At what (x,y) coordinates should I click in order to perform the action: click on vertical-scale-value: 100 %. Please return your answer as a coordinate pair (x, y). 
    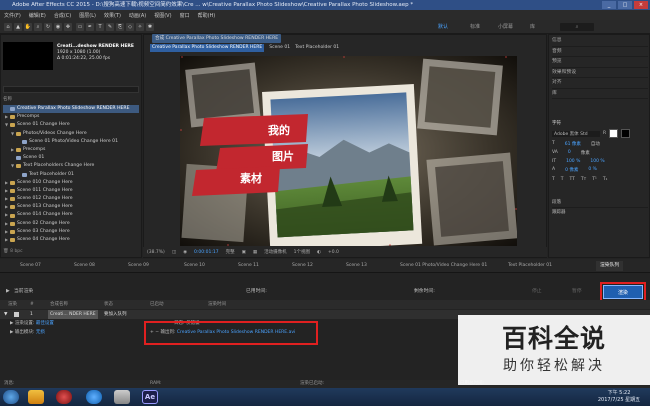
    Looking at the image, I should click on (573, 161).